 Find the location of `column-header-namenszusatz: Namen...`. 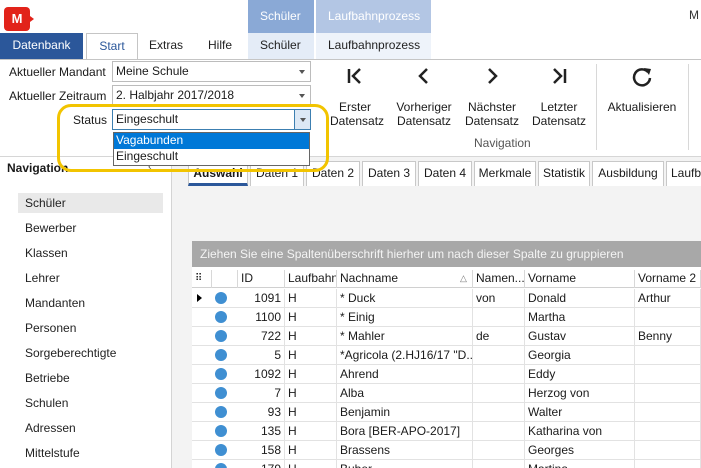

column-header-namenszusatz: Namen... is located at coordinates (499, 279).